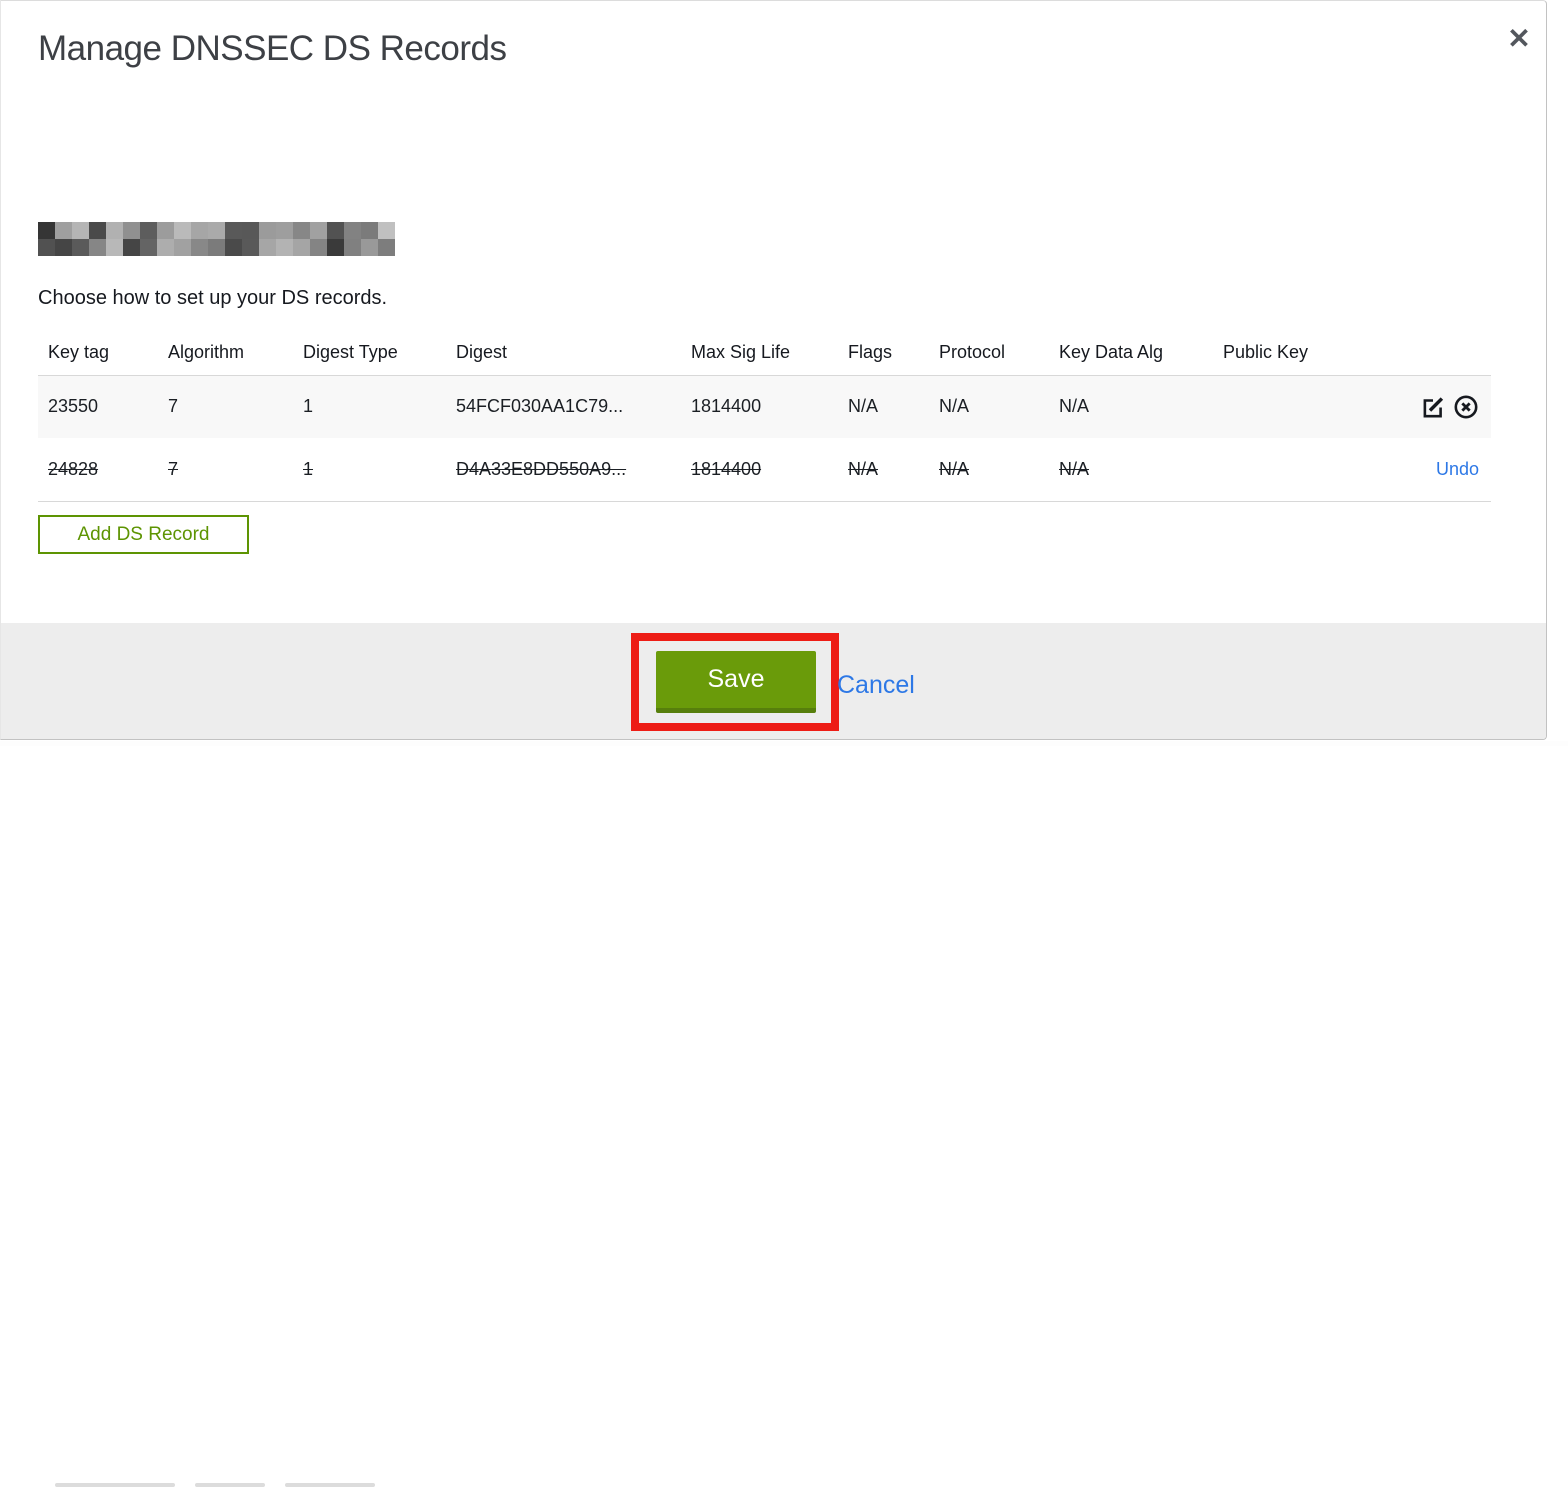 The height and width of the screenshot is (1487, 1568). What do you see at coordinates (1457, 469) in the screenshot?
I see `undo-link: Undo` at bounding box center [1457, 469].